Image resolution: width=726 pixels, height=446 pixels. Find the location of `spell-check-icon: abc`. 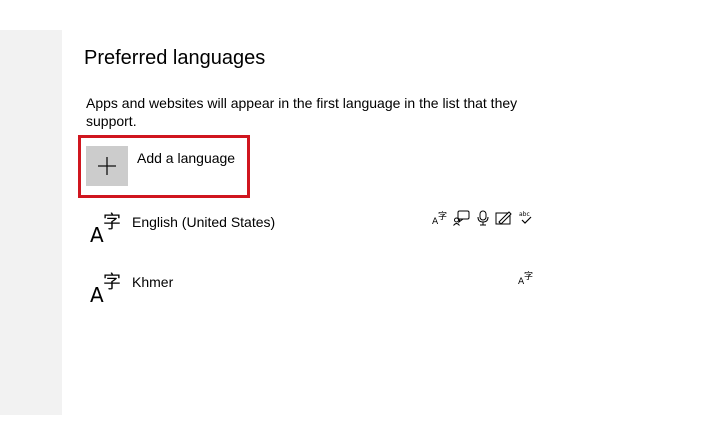

spell-check-icon: abc is located at coordinates (525, 217).